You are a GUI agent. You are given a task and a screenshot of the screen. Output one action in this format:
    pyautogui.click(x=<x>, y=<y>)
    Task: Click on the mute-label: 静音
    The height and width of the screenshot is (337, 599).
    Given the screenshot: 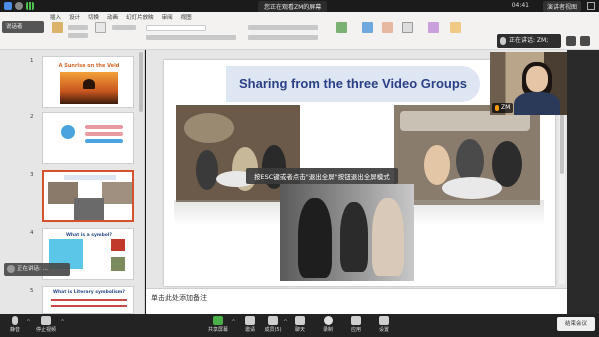 What is the action you would take?
    pyautogui.click(x=14, y=330)
    